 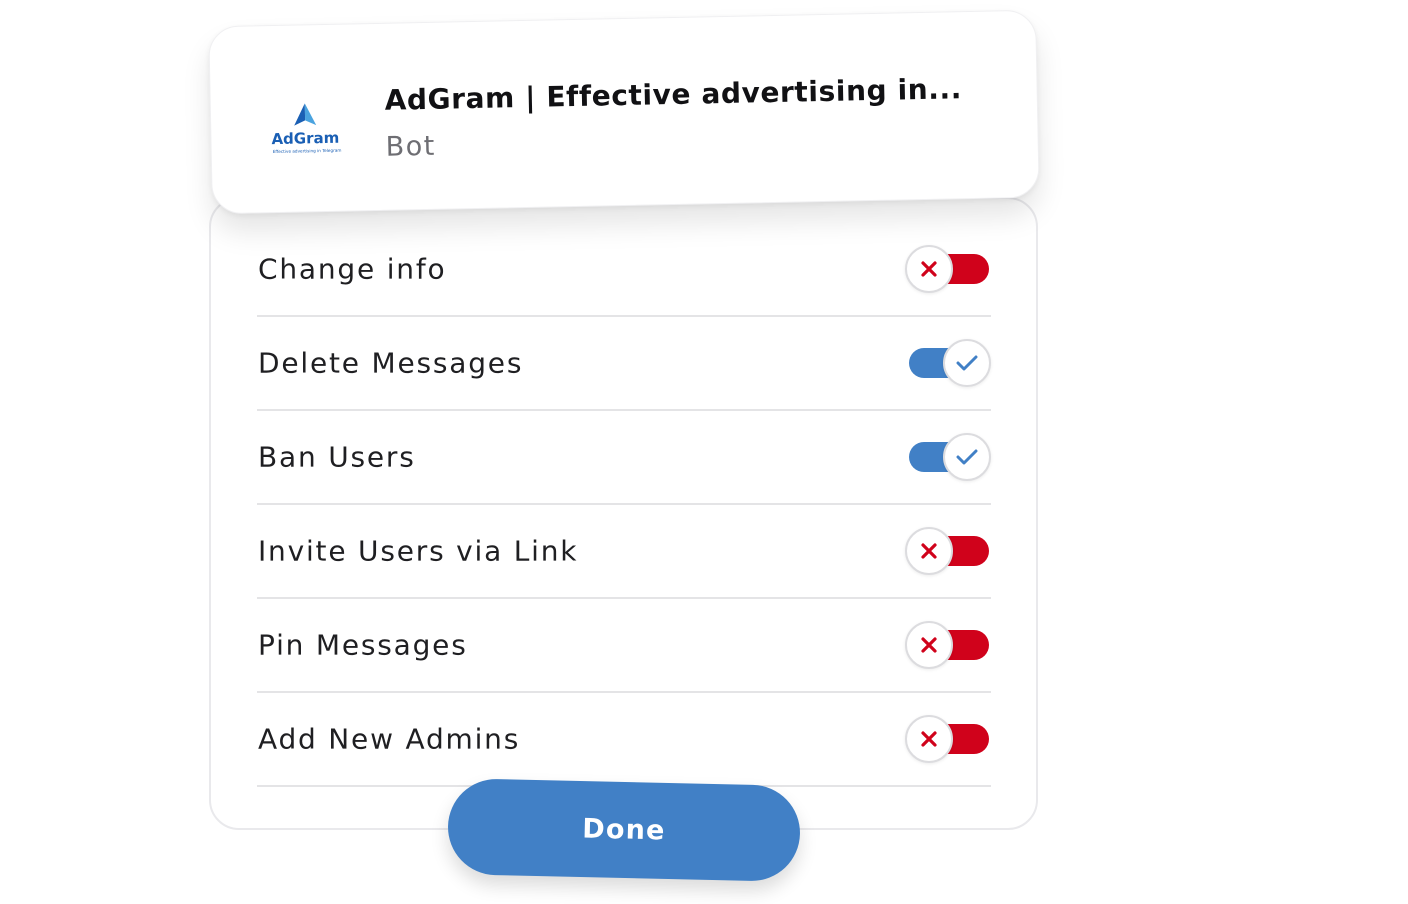 I want to click on permission-row-change-info: Change info, so click(x=624, y=270).